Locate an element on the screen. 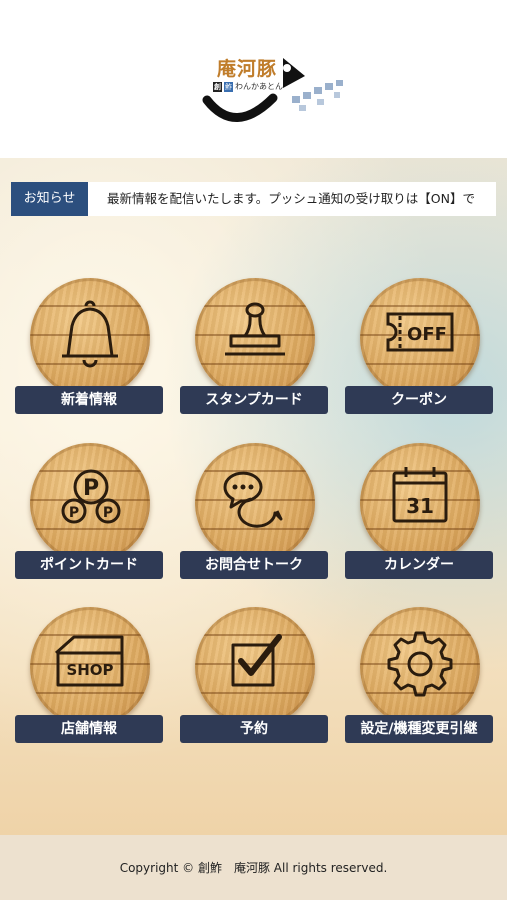  menu-label: お問合せトーク is located at coordinates (254, 565).